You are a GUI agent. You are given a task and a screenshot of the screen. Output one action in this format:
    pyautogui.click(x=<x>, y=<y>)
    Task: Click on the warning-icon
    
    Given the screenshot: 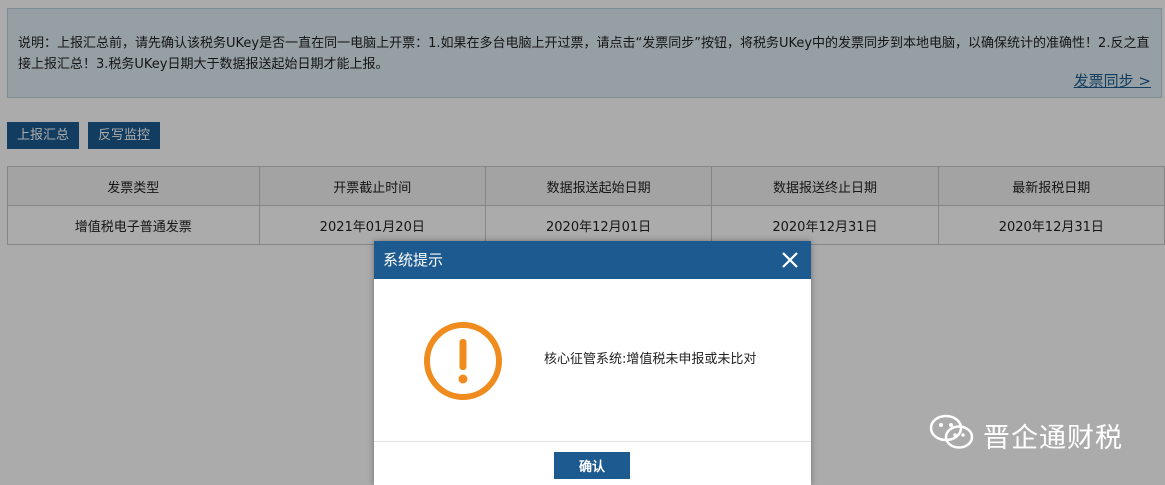 What is the action you would take?
    pyautogui.click(x=463, y=363)
    